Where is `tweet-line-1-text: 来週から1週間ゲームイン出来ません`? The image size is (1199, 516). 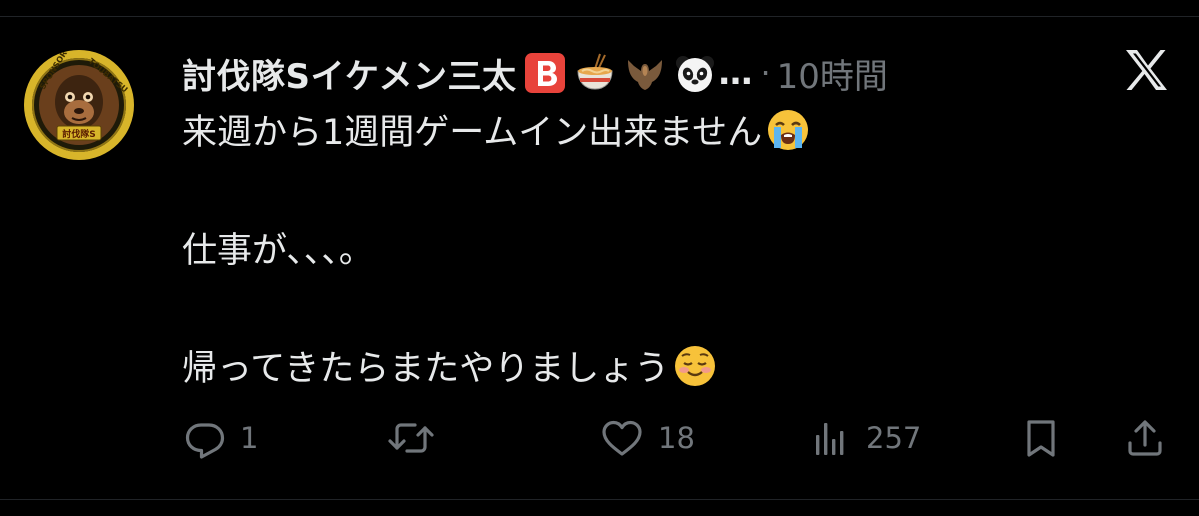 tweet-line-1-text: 来週から1週間ゲームイン出来ません is located at coordinates (472, 133).